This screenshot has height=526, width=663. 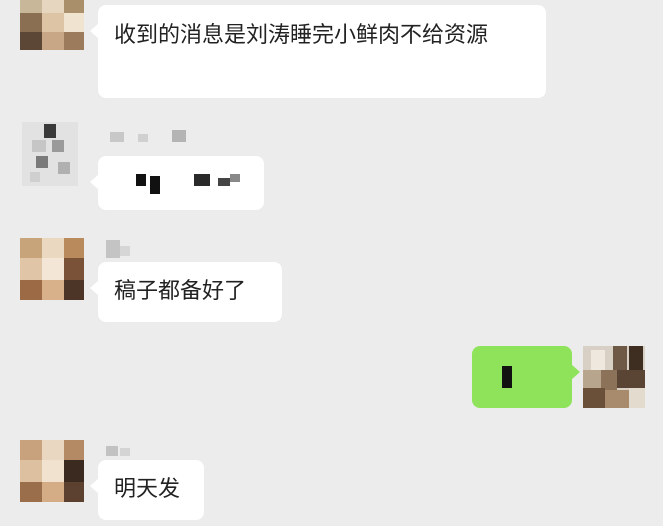 I want to click on message-text: 明天发, so click(x=147, y=489).